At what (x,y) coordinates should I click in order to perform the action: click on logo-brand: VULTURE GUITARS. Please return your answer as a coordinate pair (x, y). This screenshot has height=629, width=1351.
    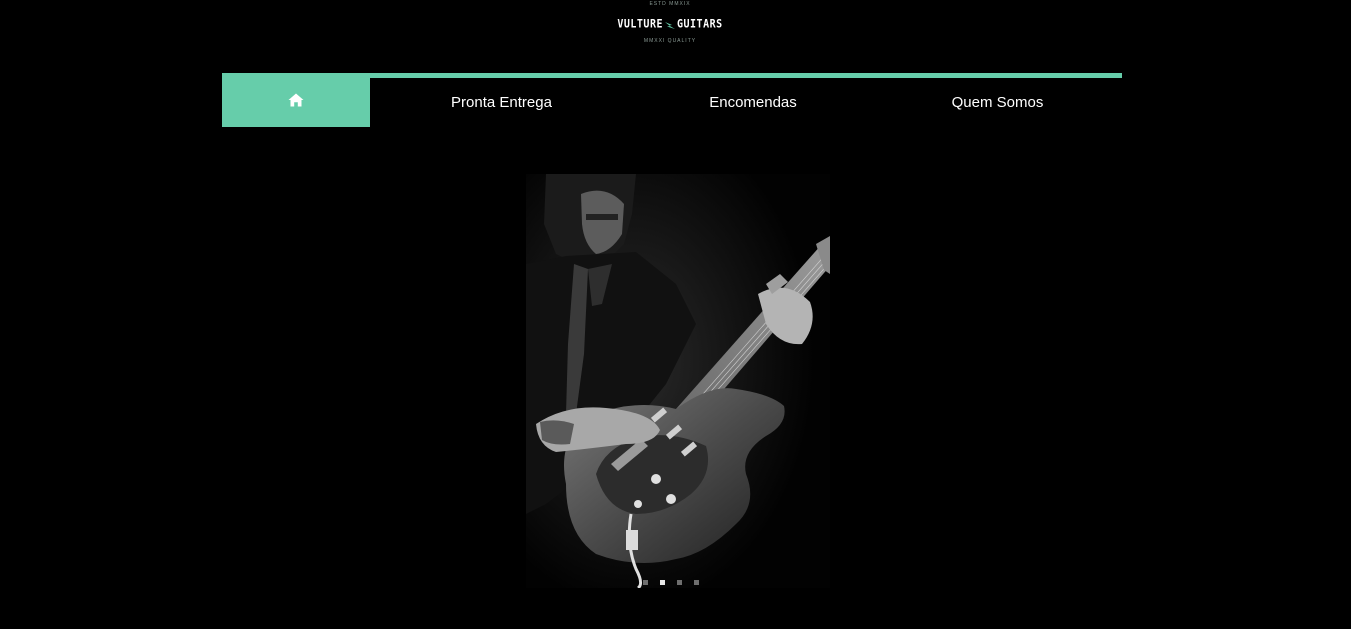
    Looking at the image, I should click on (670, 24).